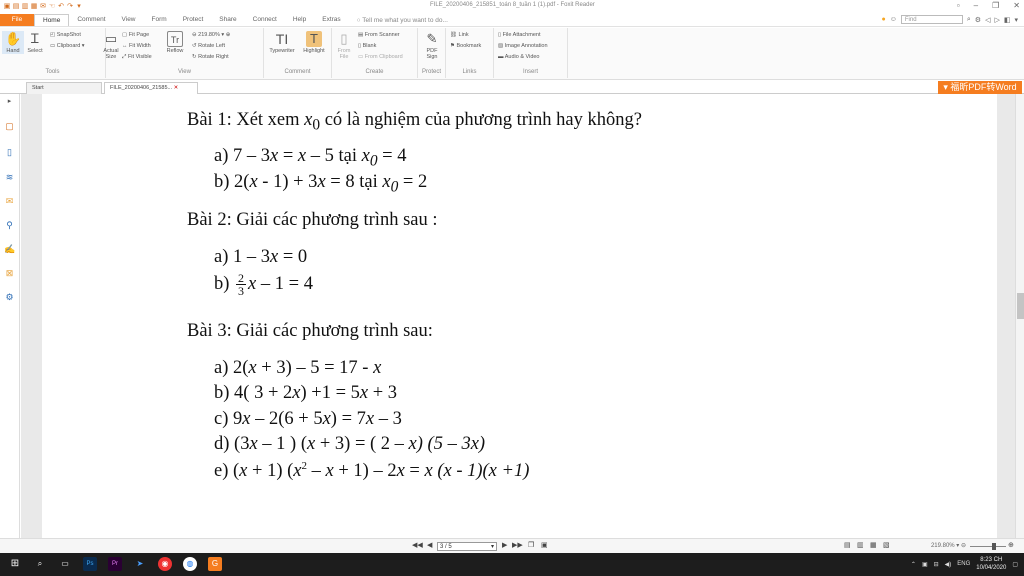  What do you see at coordinates (9, 201) in the screenshot?
I see `comments-panel-icon: ✉` at bounding box center [9, 201].